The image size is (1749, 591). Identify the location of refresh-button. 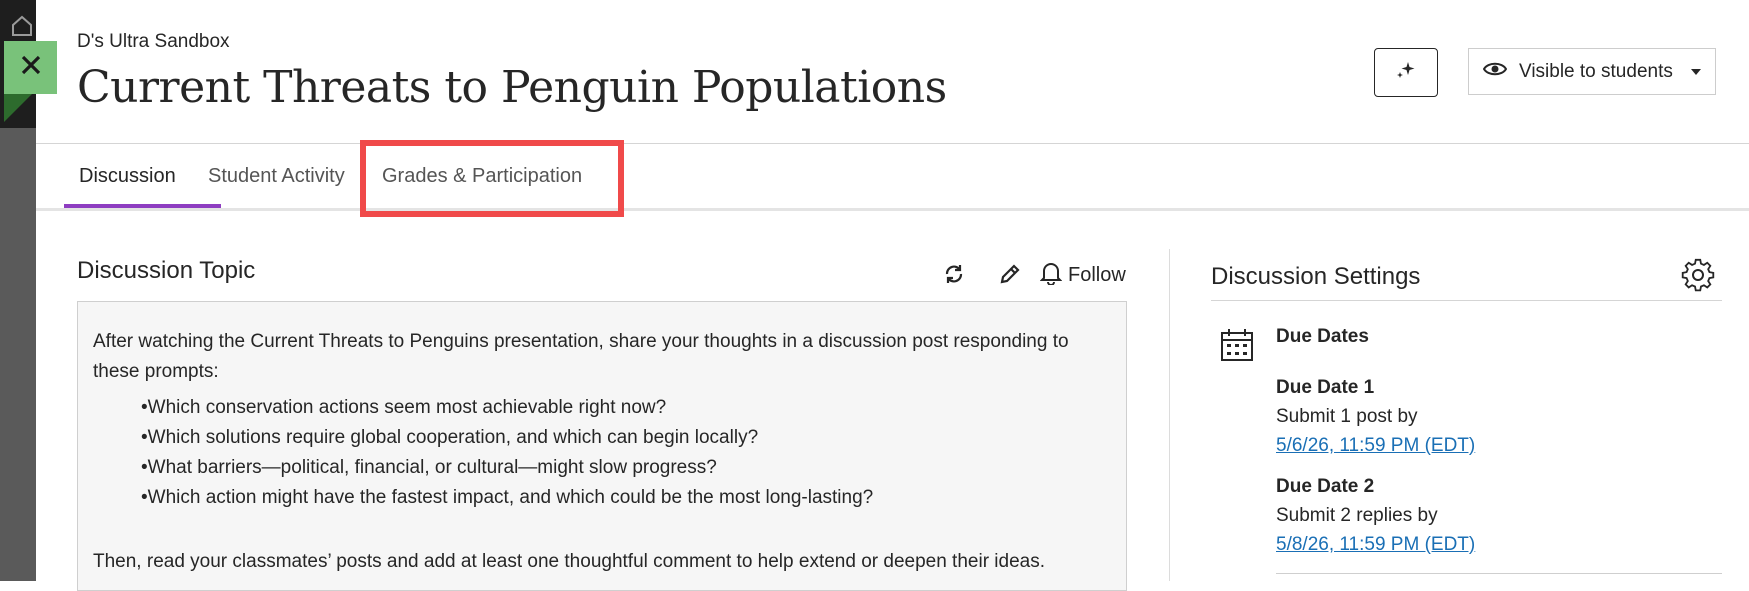
(954, 276).